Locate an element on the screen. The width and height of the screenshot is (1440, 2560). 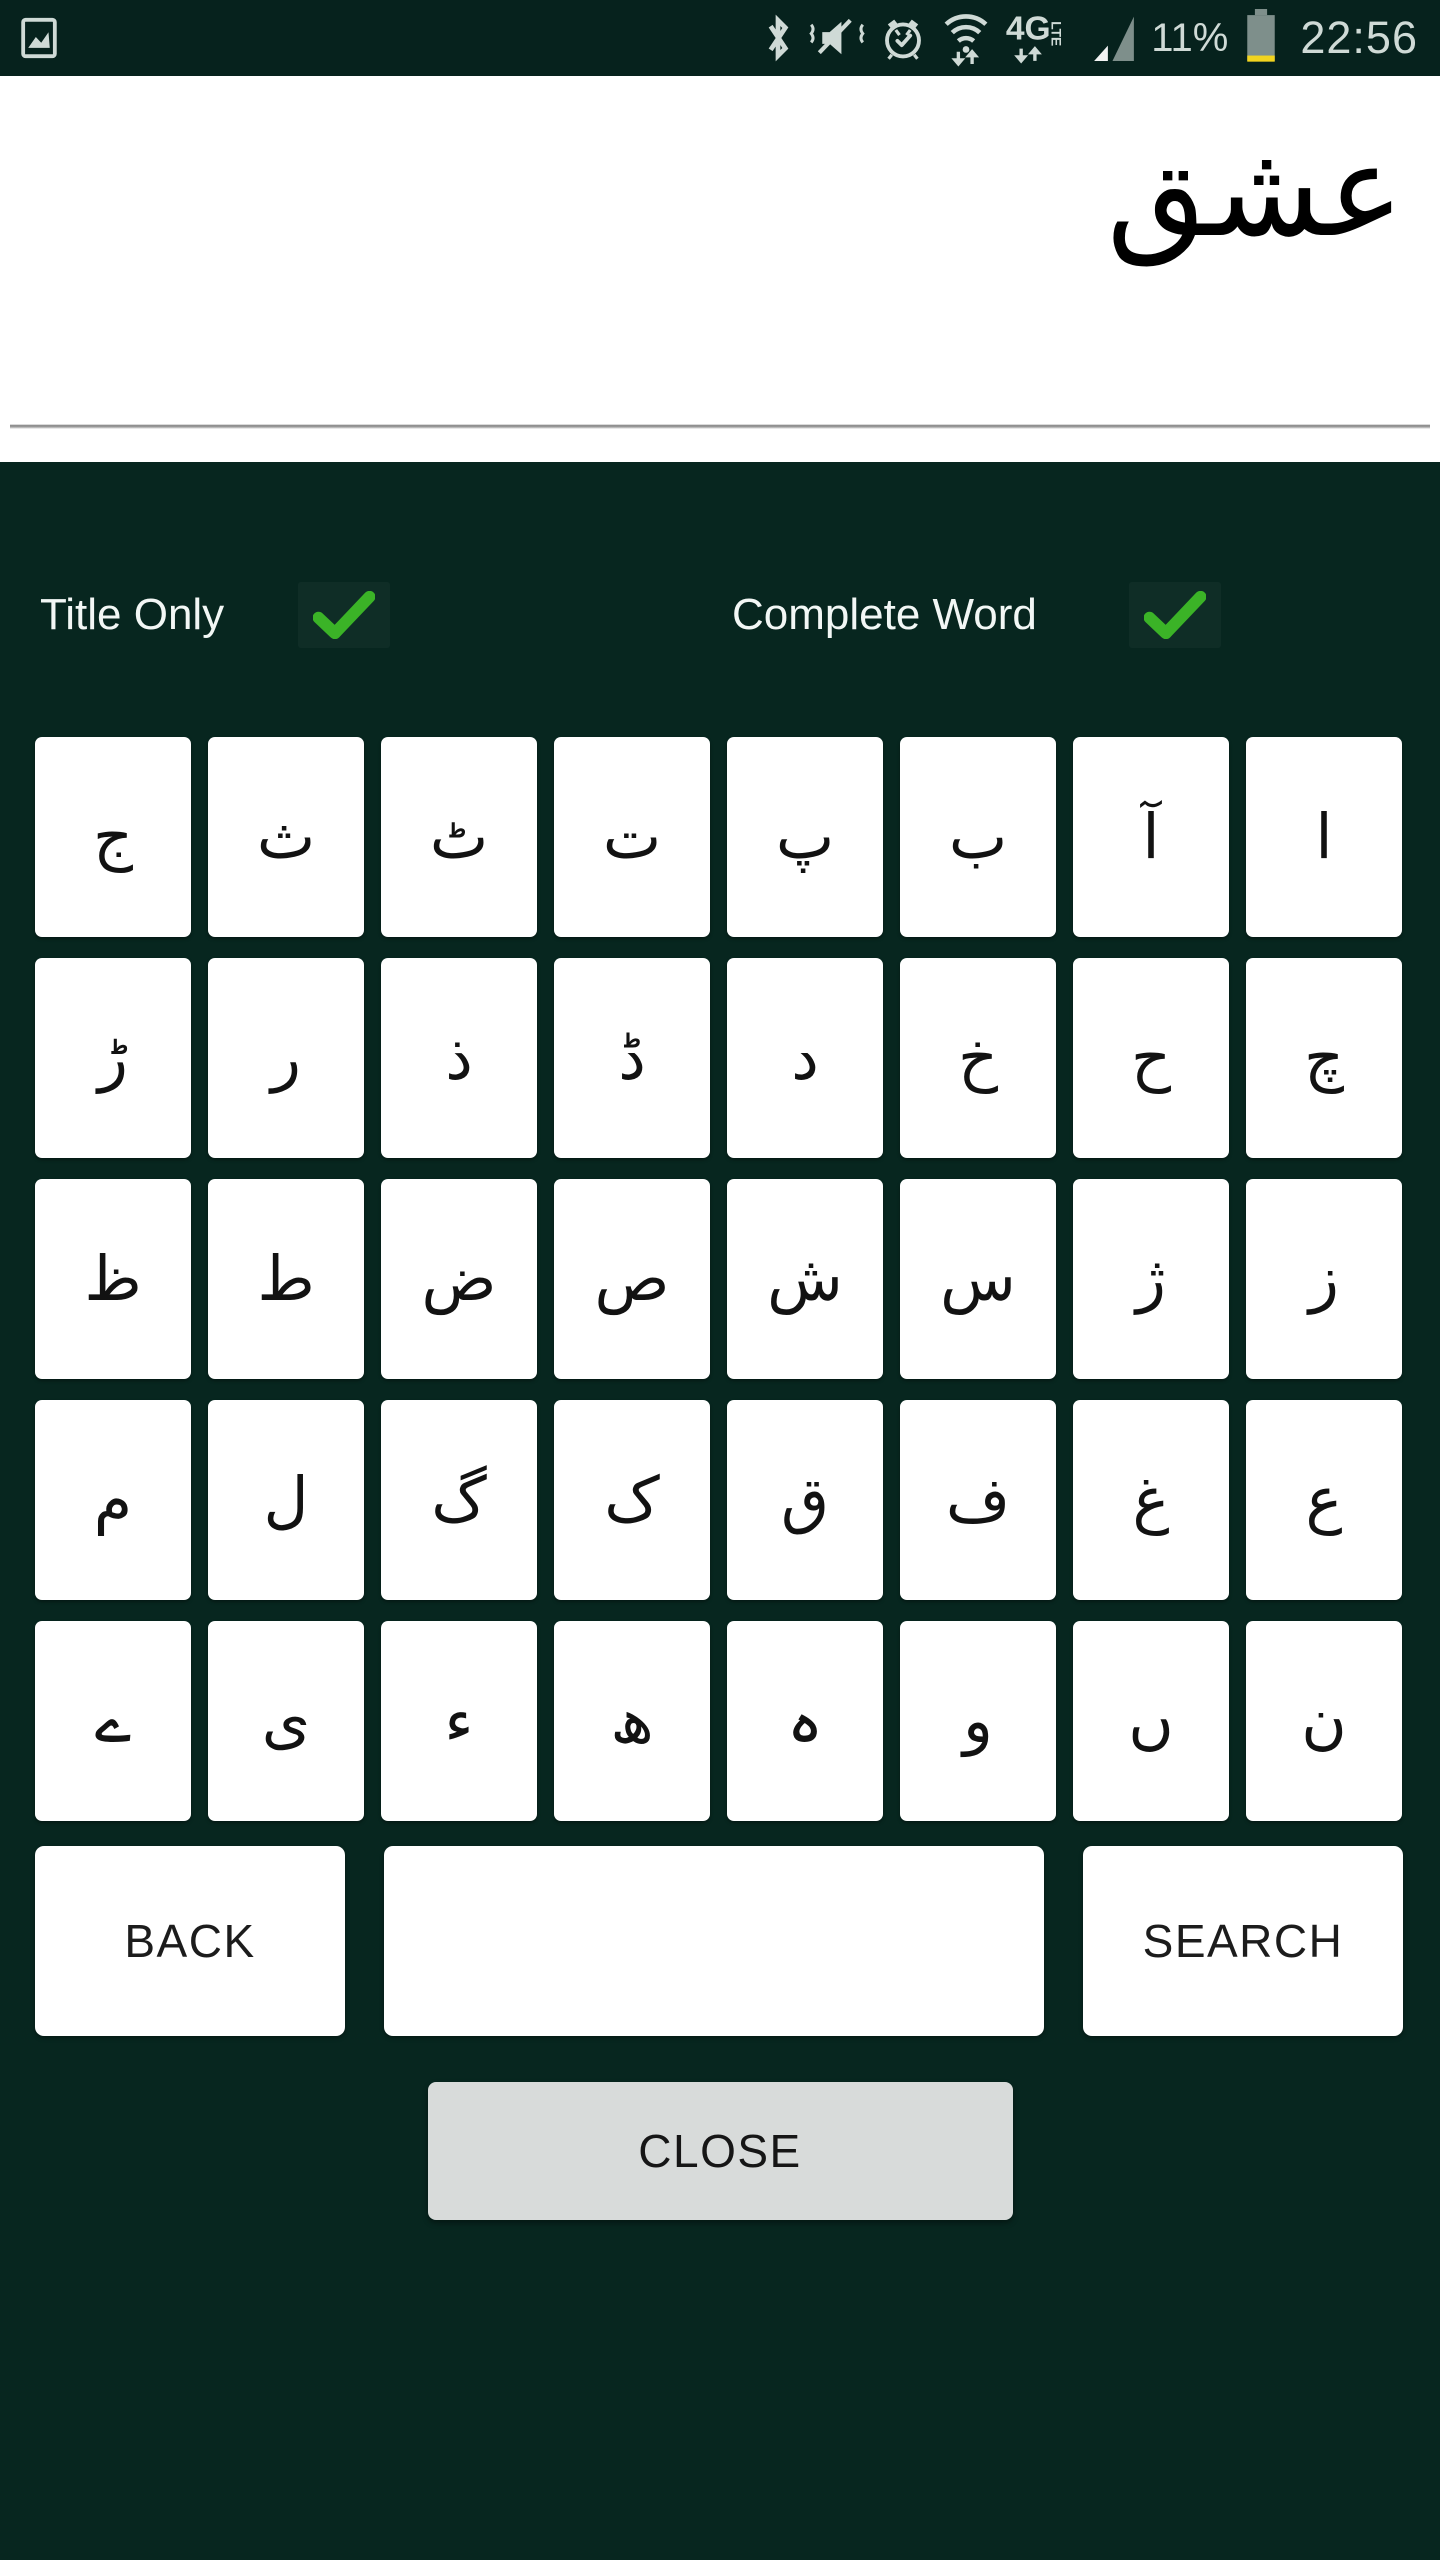
key-button: ج is located at coordinates (113, 837).